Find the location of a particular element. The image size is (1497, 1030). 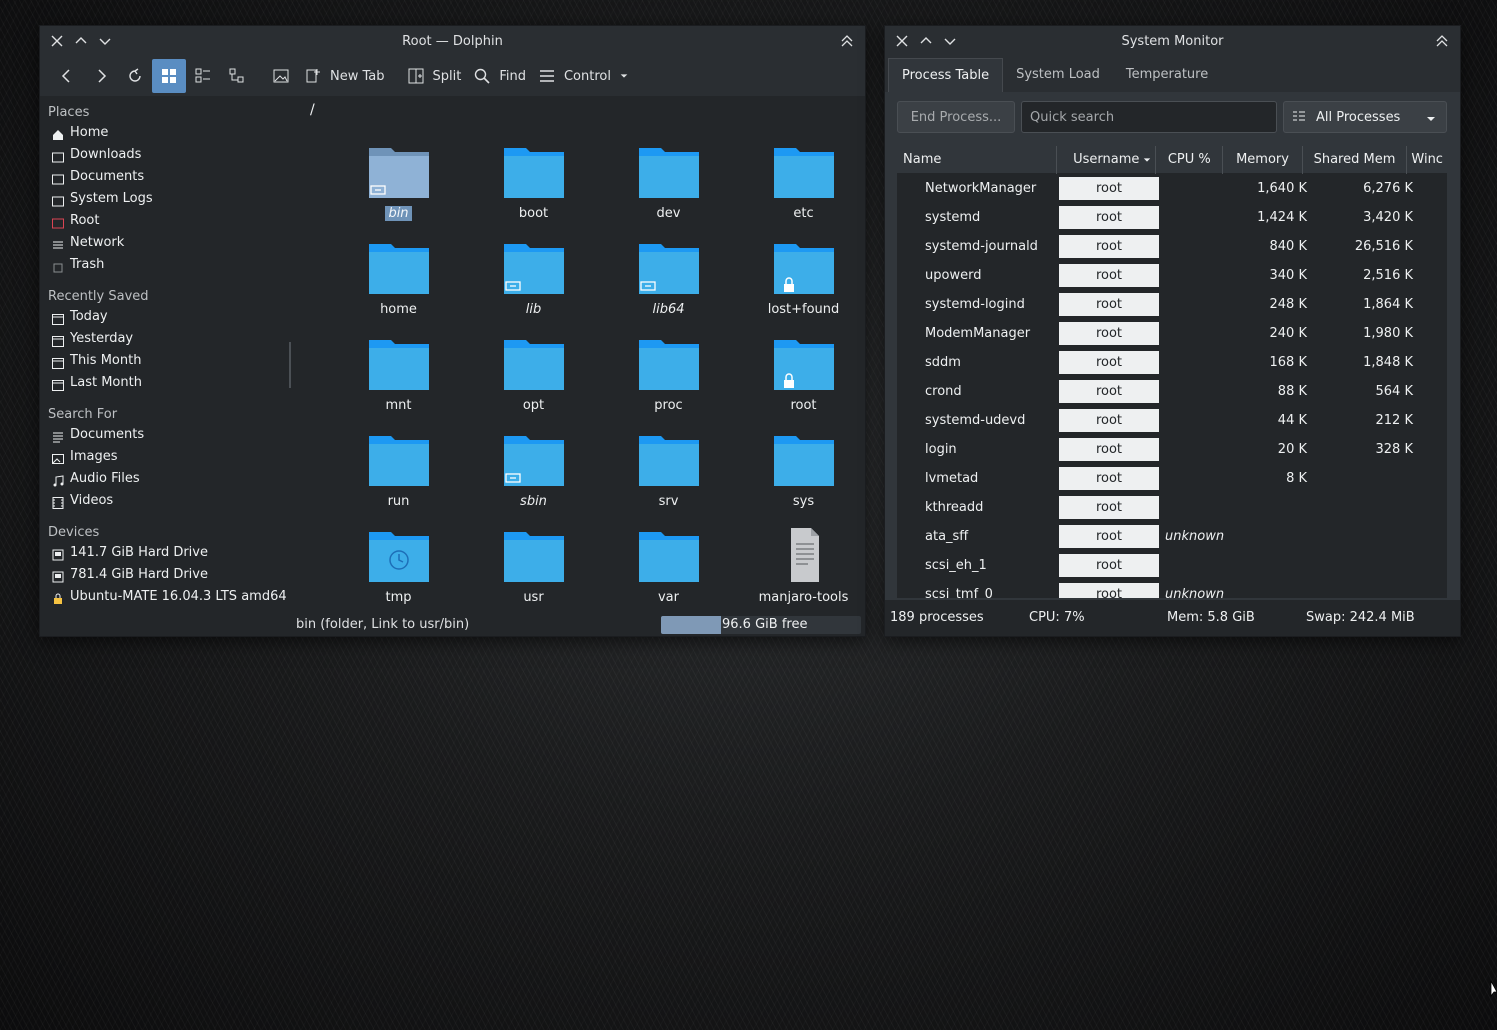

preview-button is located at coordinates (281, 76).